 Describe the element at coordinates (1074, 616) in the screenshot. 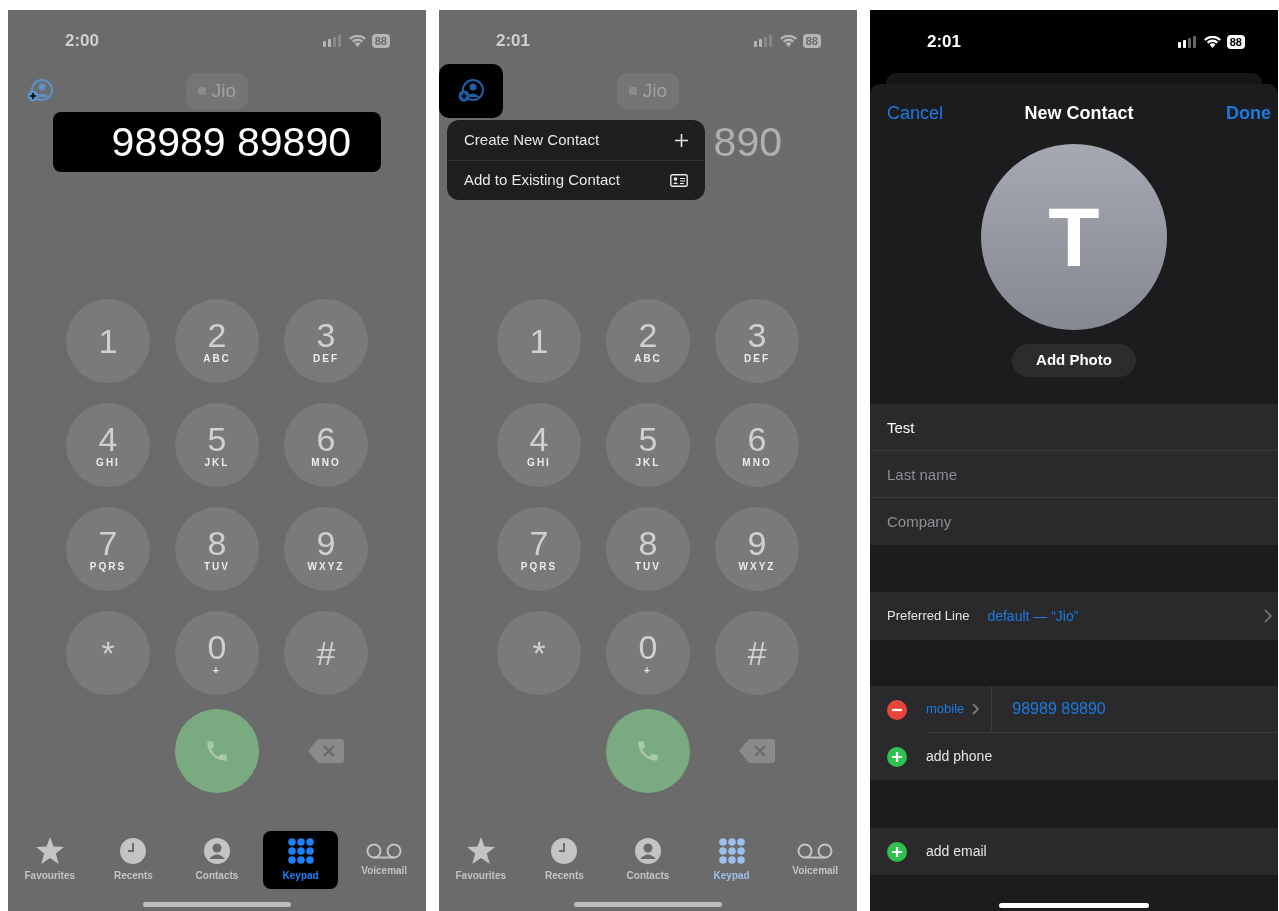

I see `preferred-line-row: Preferred Line default — “Jio”` at that location.